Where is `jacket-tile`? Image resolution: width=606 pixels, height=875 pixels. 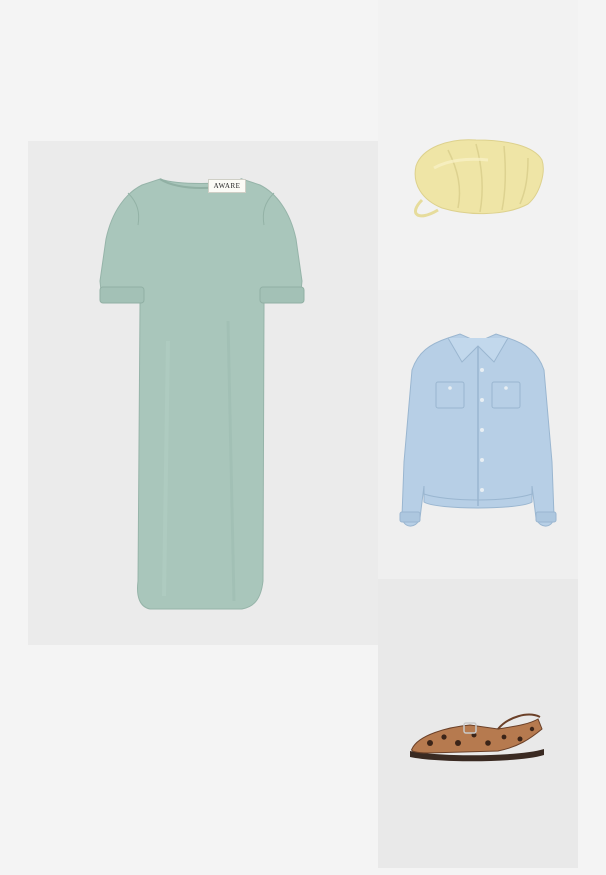 jacket-tile is located at coordinates (478, 434).